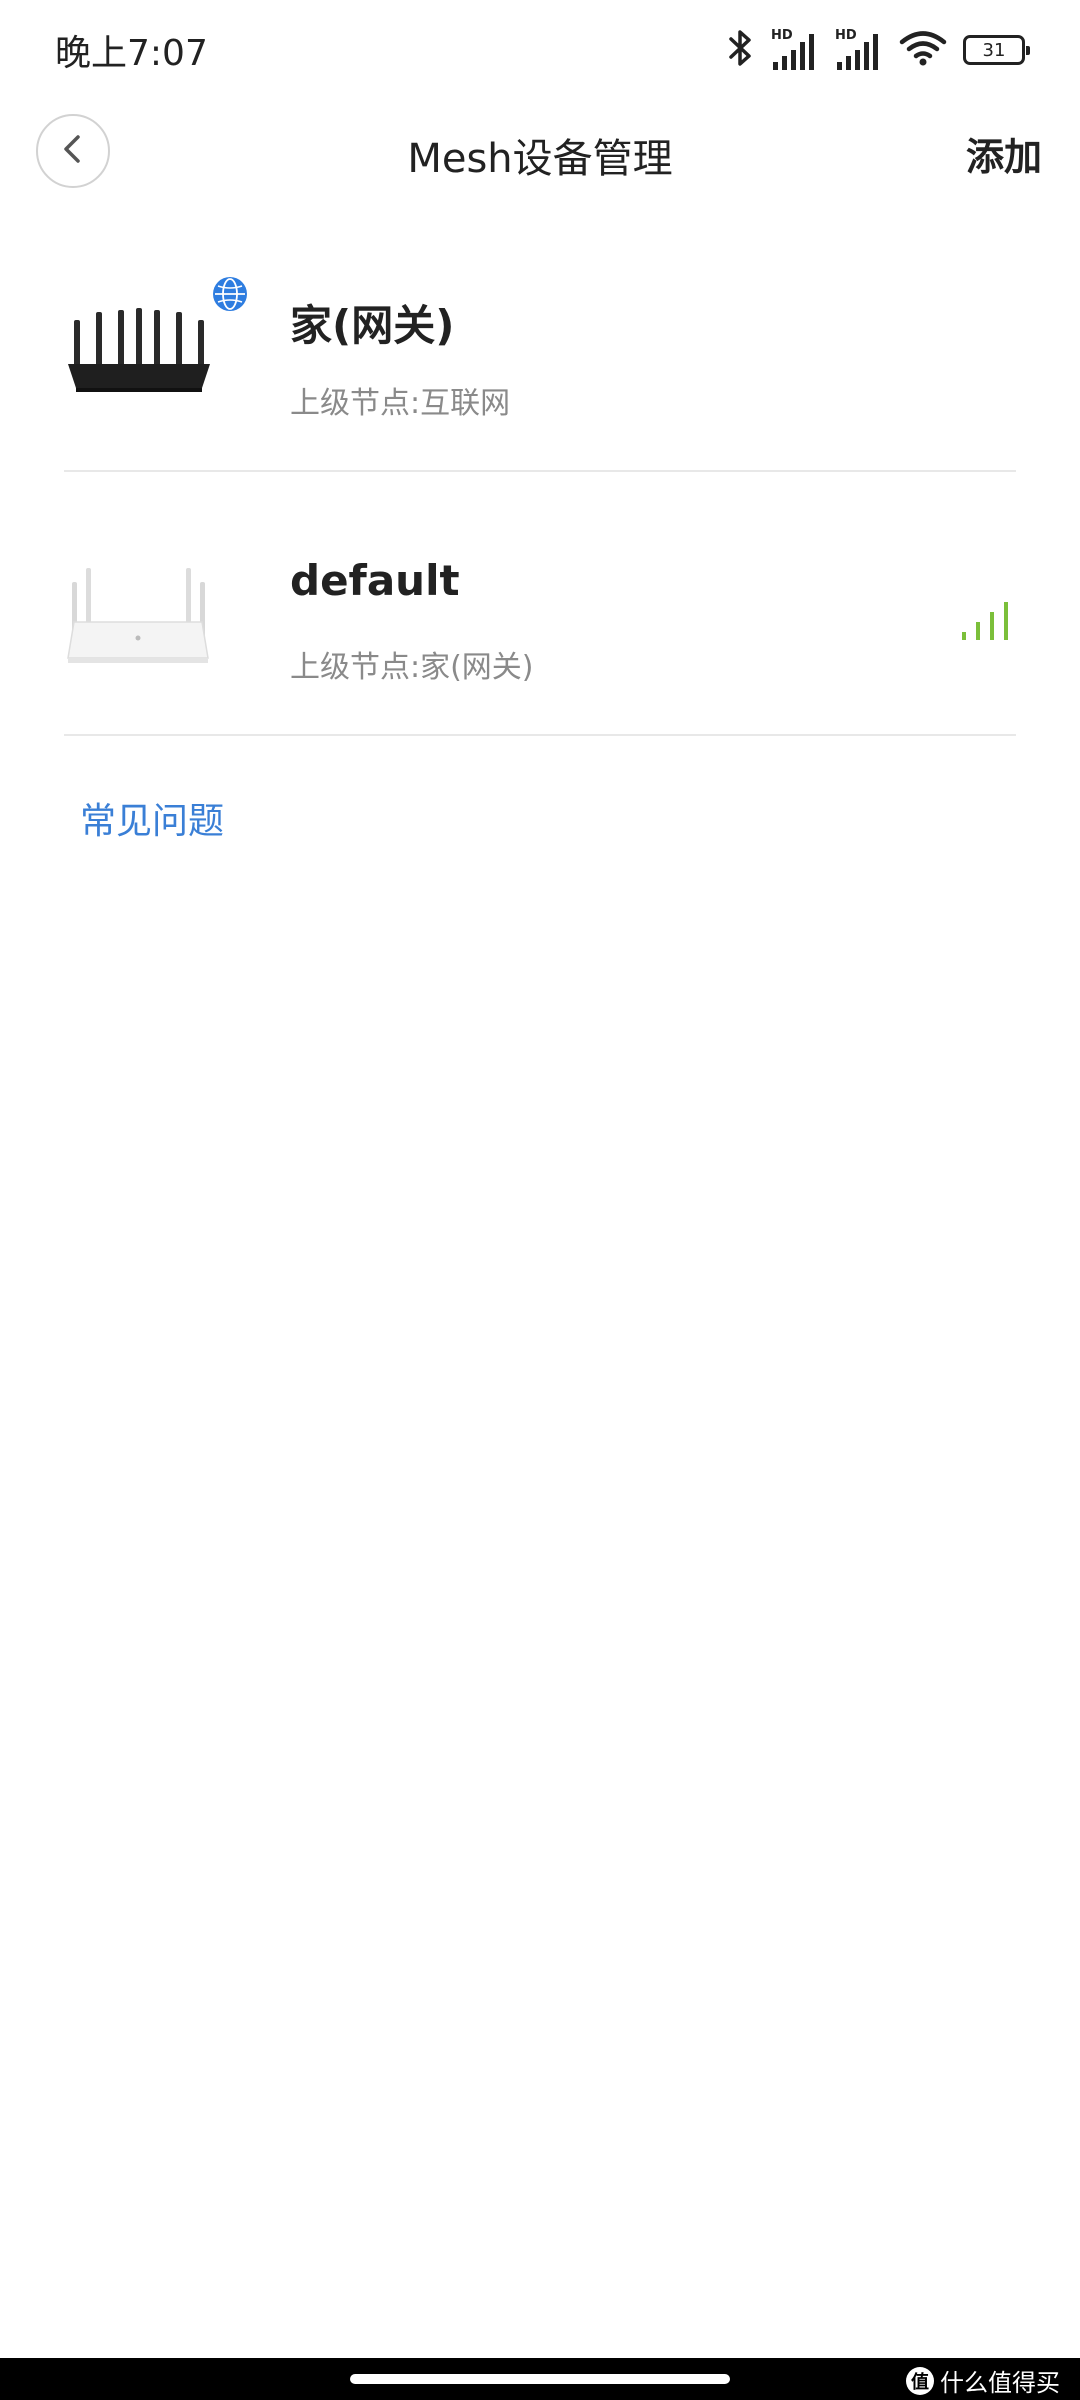 The image size is (1080, 2400). What do you see at coordinates (540, 50) in the screenshot?
I see `status-bar: 晚上7:07 HD HD 31` at bounding box center [540, 50].